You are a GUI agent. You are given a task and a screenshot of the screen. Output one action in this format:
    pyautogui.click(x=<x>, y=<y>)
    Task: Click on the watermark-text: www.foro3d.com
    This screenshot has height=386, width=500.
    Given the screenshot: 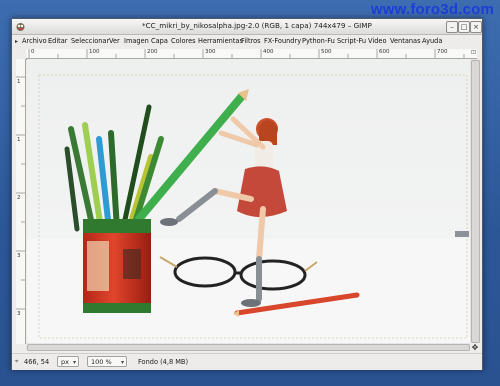 What is the action you would take?
    pyautogui.click(x=432, y=9)
    